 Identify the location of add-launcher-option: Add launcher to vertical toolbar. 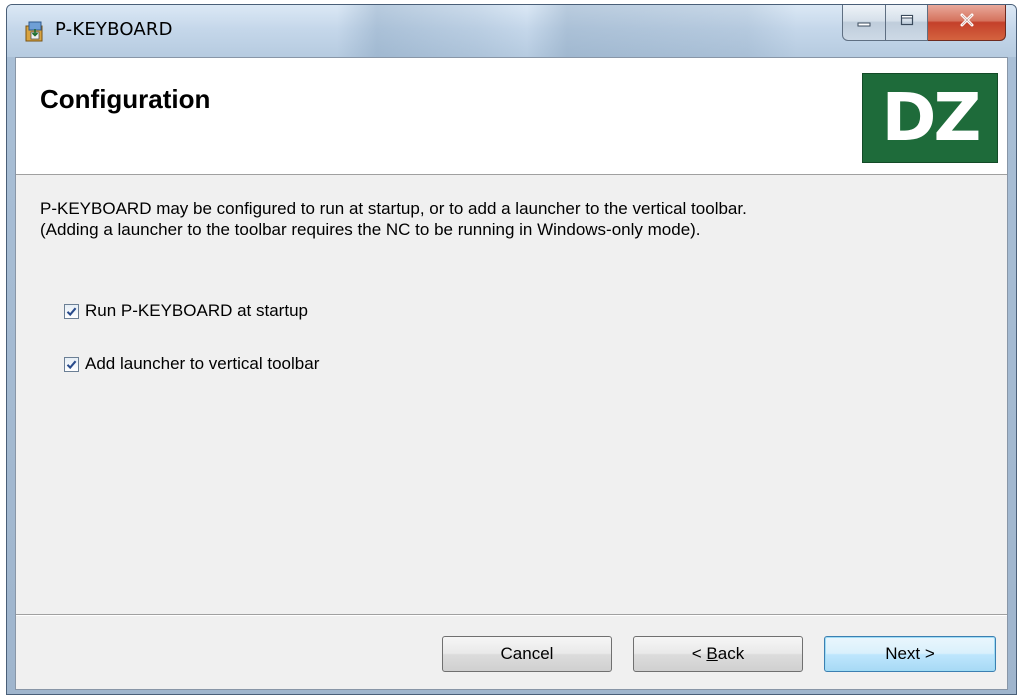
(191, 364).